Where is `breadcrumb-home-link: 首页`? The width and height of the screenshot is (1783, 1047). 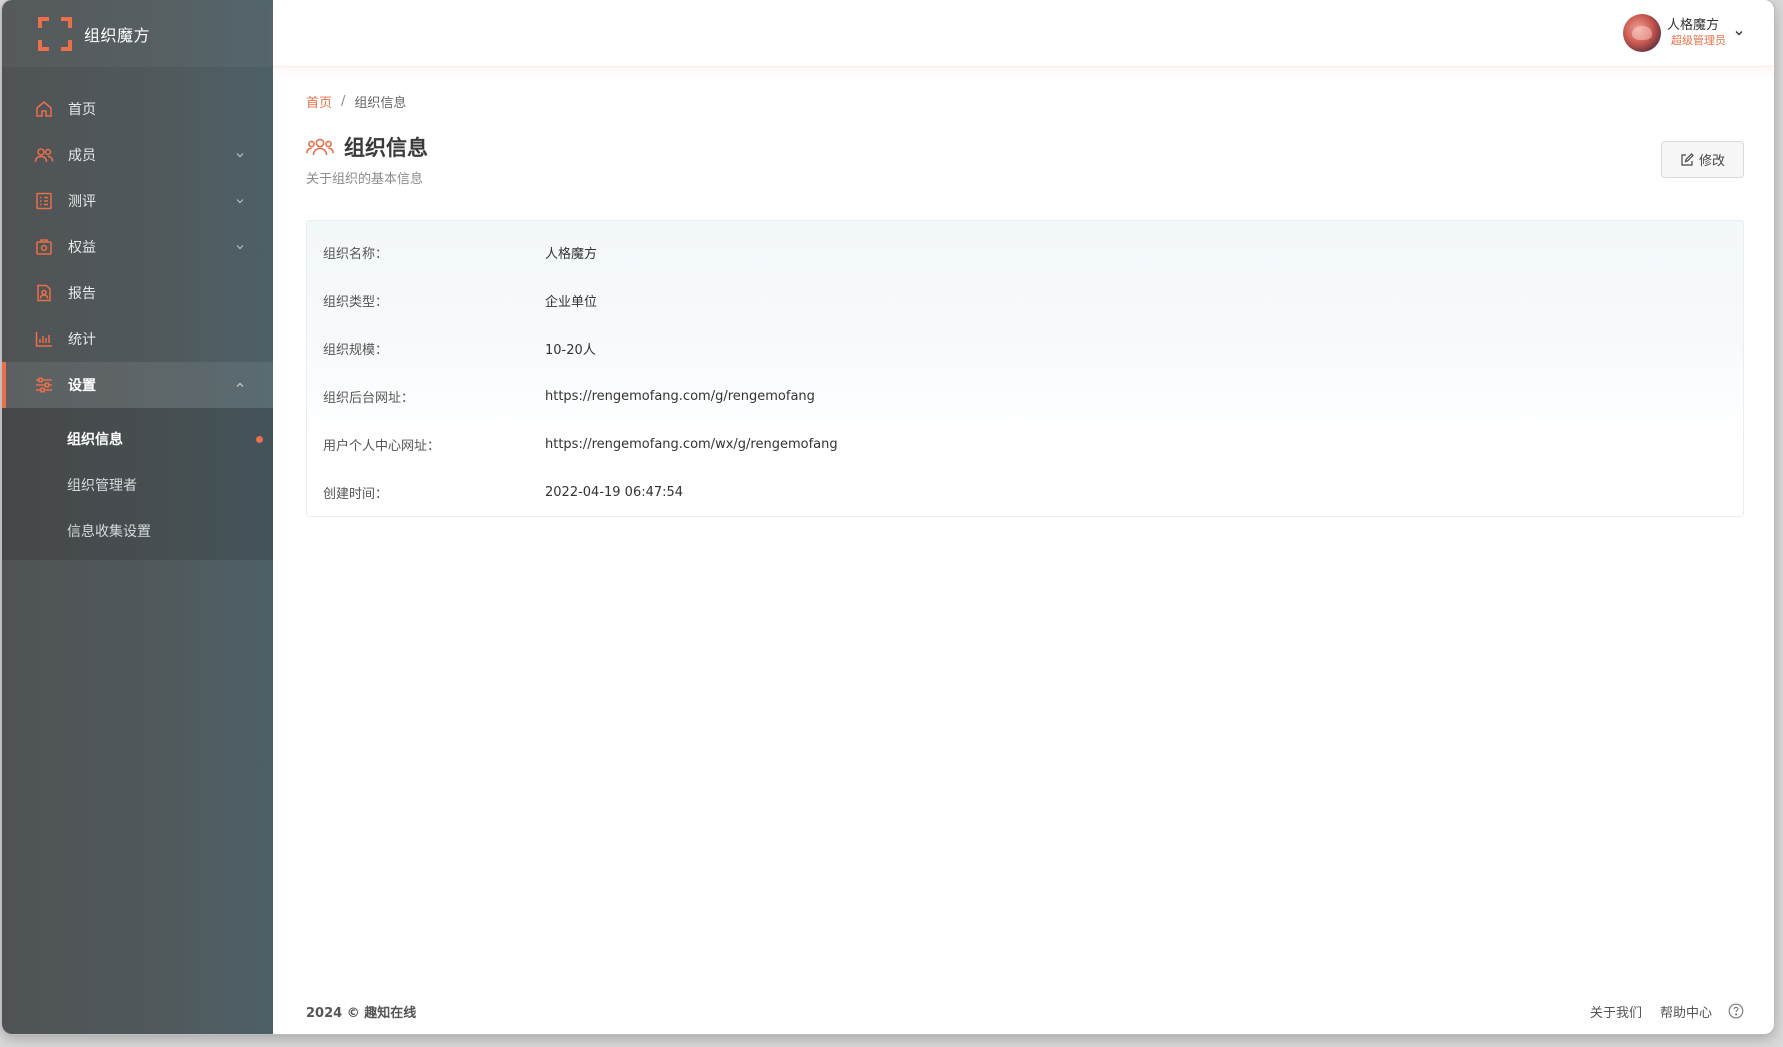 breadcrumb-home-link: 首页 is located at coordinates (319, 101).